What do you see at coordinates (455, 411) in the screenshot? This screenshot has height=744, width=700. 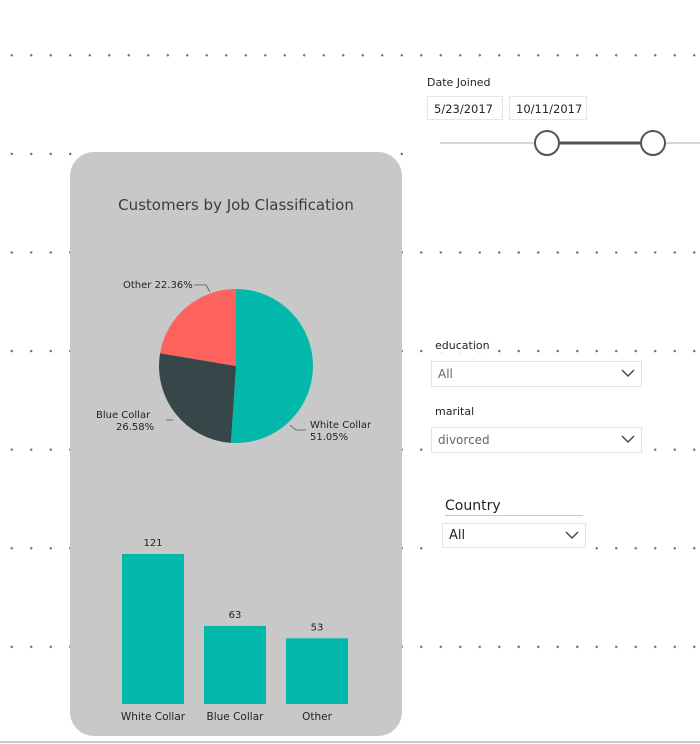 I see `marital-label: marital` at bounding box center [455, 411].